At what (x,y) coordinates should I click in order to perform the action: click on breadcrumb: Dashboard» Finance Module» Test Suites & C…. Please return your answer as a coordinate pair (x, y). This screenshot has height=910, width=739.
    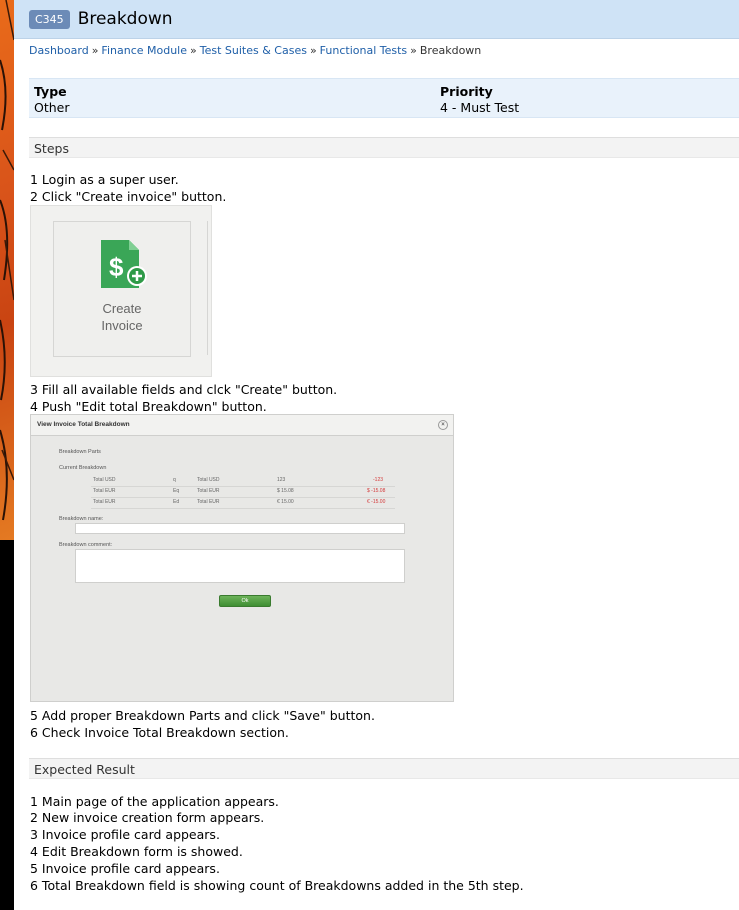
    Looking at the image, I should click on (255, 50).